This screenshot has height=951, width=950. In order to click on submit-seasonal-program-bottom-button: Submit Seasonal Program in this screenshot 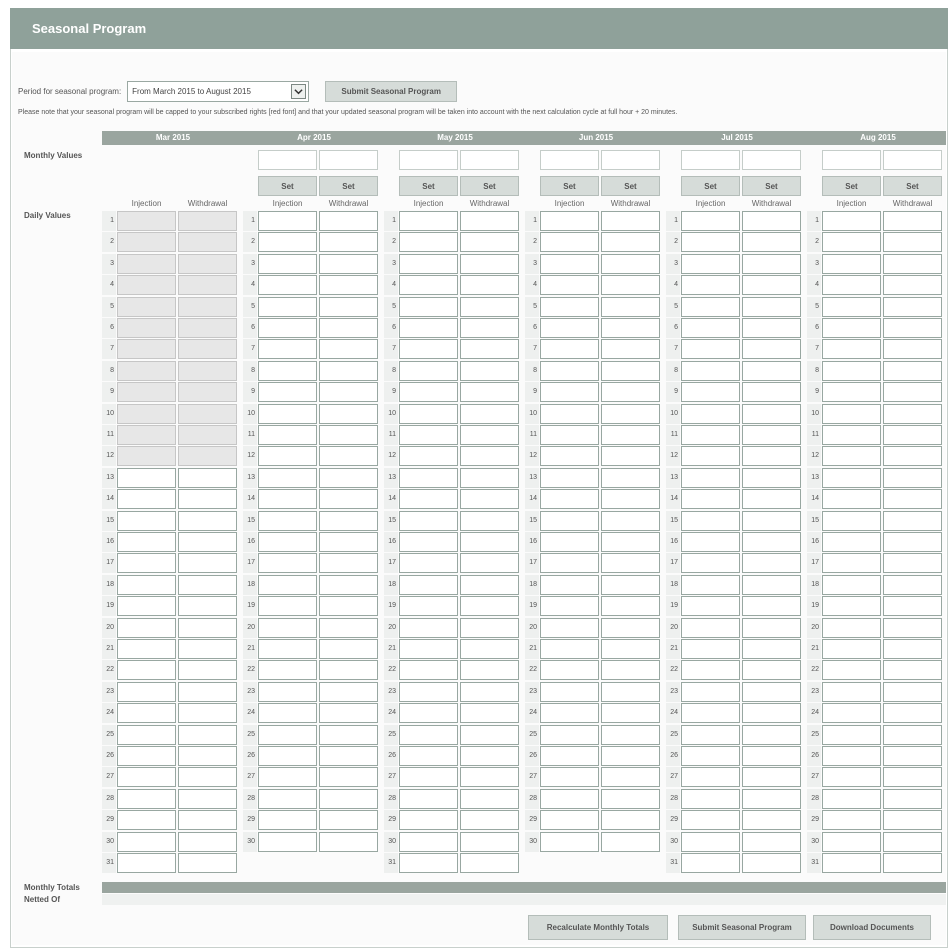, I will do `click(742, 927)`.